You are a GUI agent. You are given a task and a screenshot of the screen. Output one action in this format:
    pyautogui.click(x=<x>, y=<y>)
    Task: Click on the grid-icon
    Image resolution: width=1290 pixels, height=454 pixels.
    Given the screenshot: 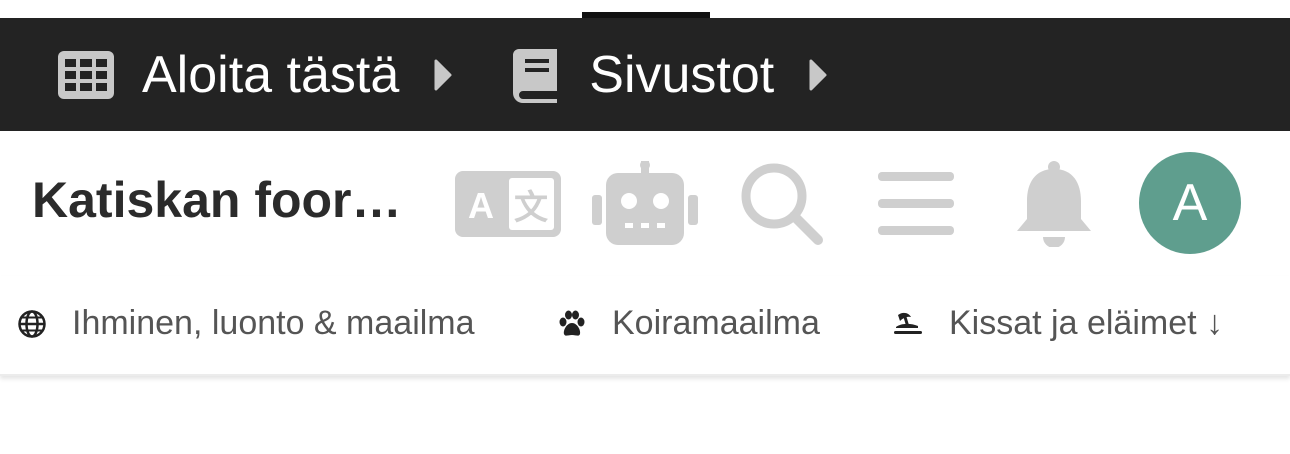 What is the action you would take?
    pyautogui.click(x=86, y=74)
    